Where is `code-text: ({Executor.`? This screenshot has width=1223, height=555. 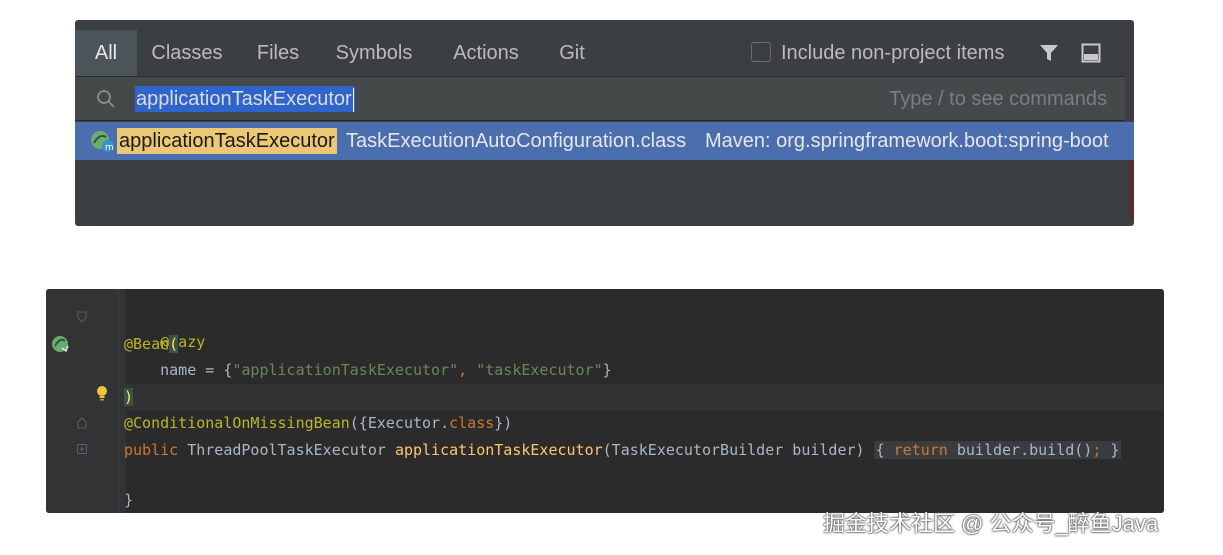
code-text: ({Executor. is located at coordinates (399, 423).